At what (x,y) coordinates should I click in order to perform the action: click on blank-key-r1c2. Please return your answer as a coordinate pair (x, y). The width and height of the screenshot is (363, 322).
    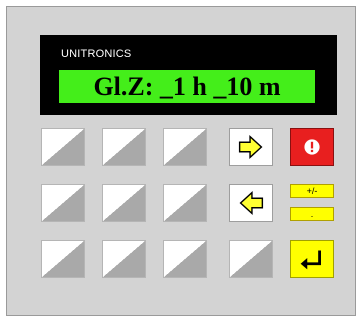
    Looking at the image, I should click on (124, 147).